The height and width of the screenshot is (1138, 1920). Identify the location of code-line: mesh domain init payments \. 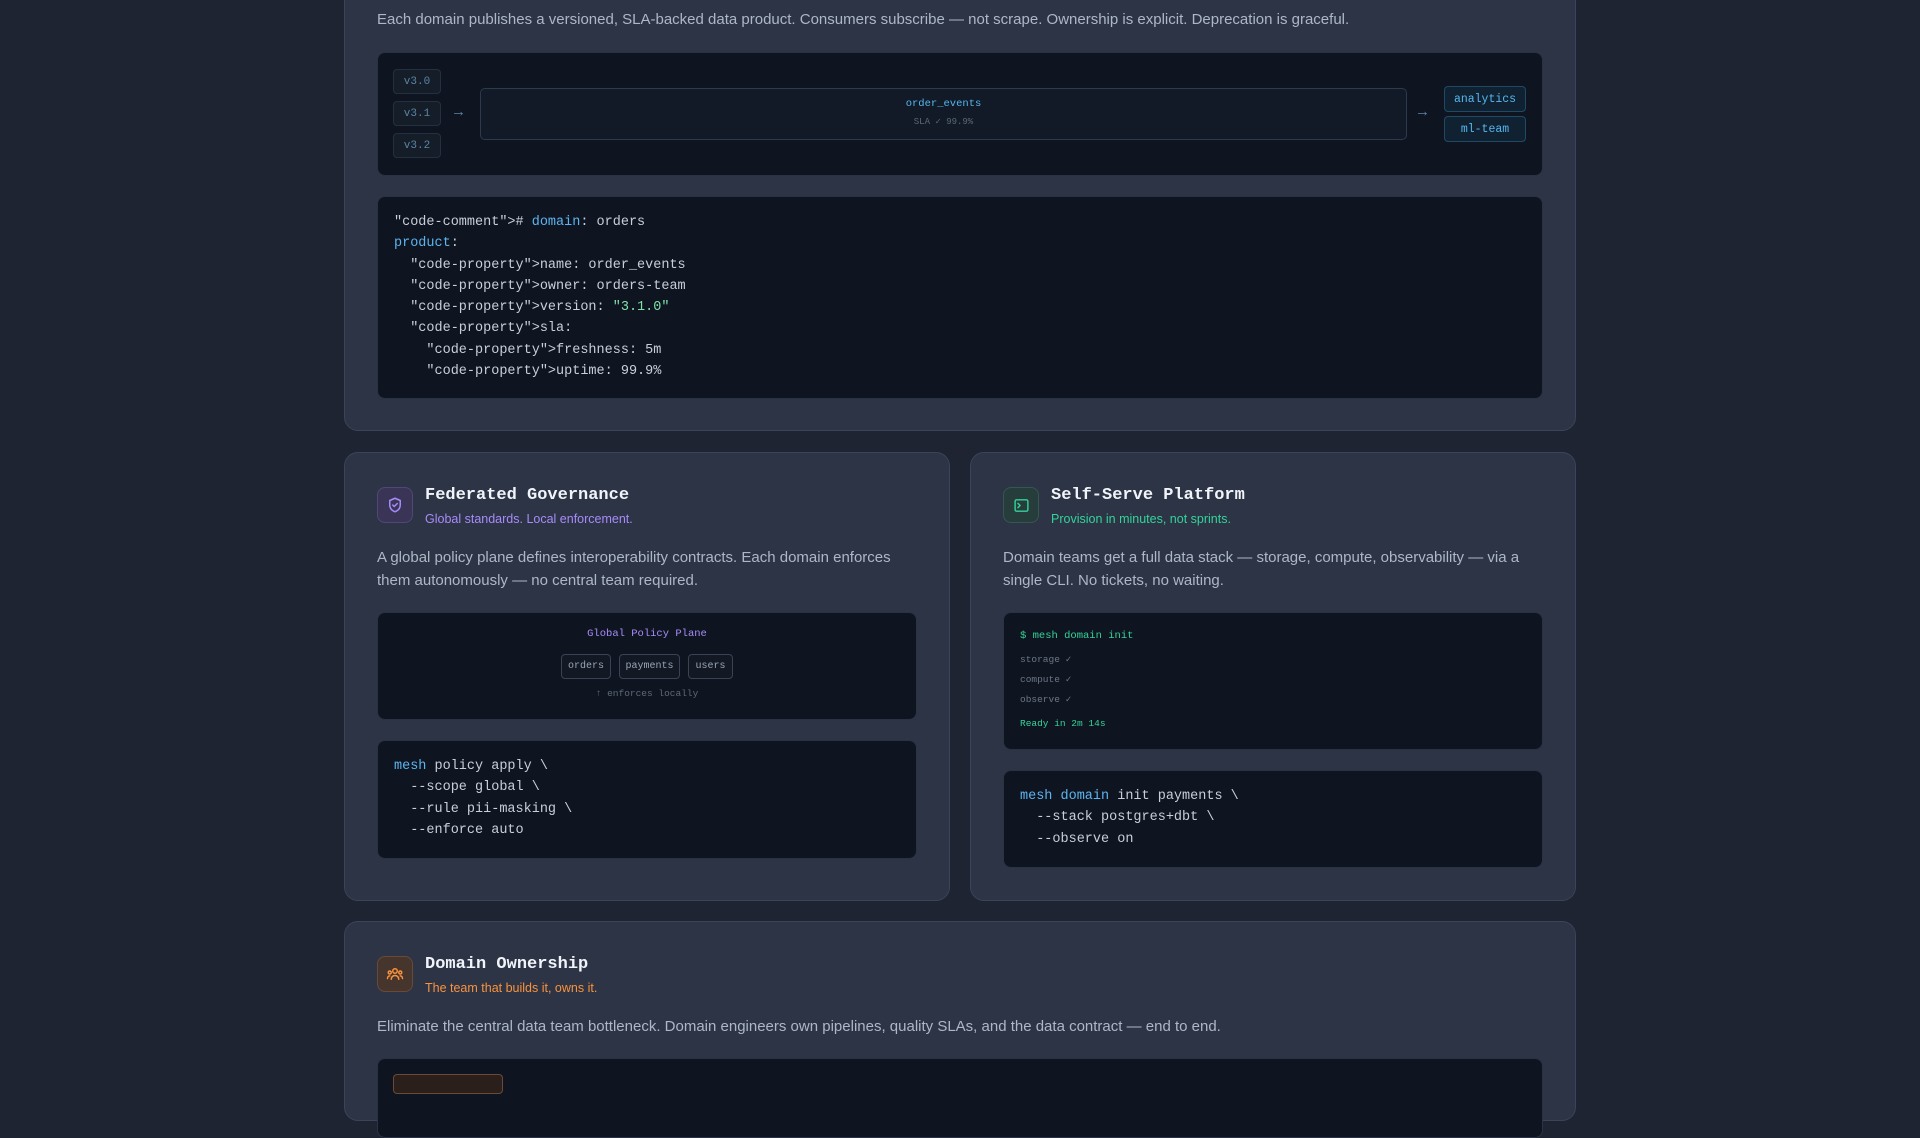
(1129, 796).